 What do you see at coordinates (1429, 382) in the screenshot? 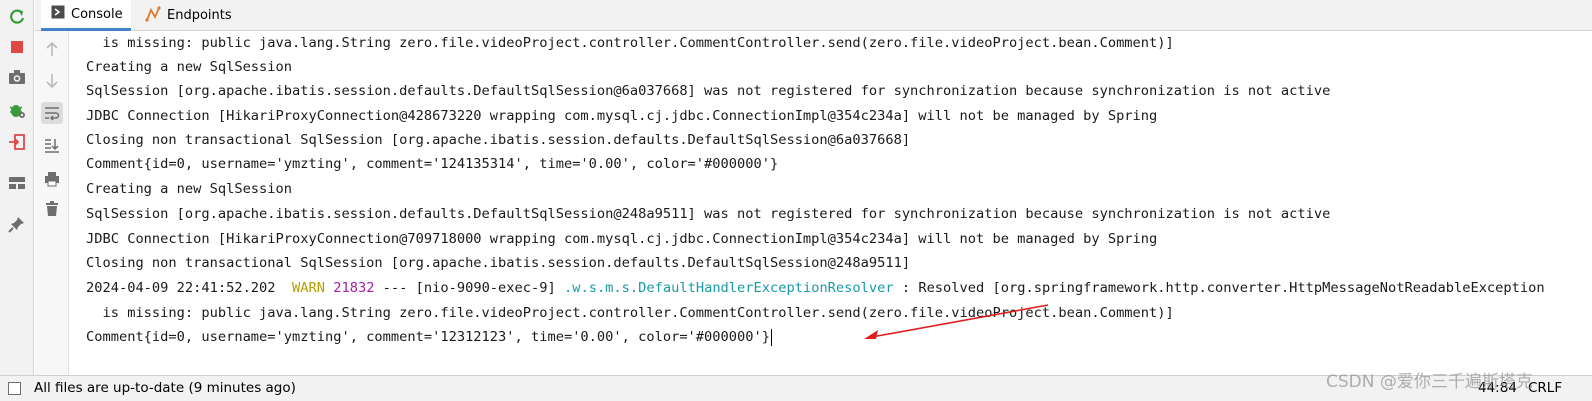
I see `watermark: CSDN @爱你三千遍斯塔克` at bounding box center [1429, 382].